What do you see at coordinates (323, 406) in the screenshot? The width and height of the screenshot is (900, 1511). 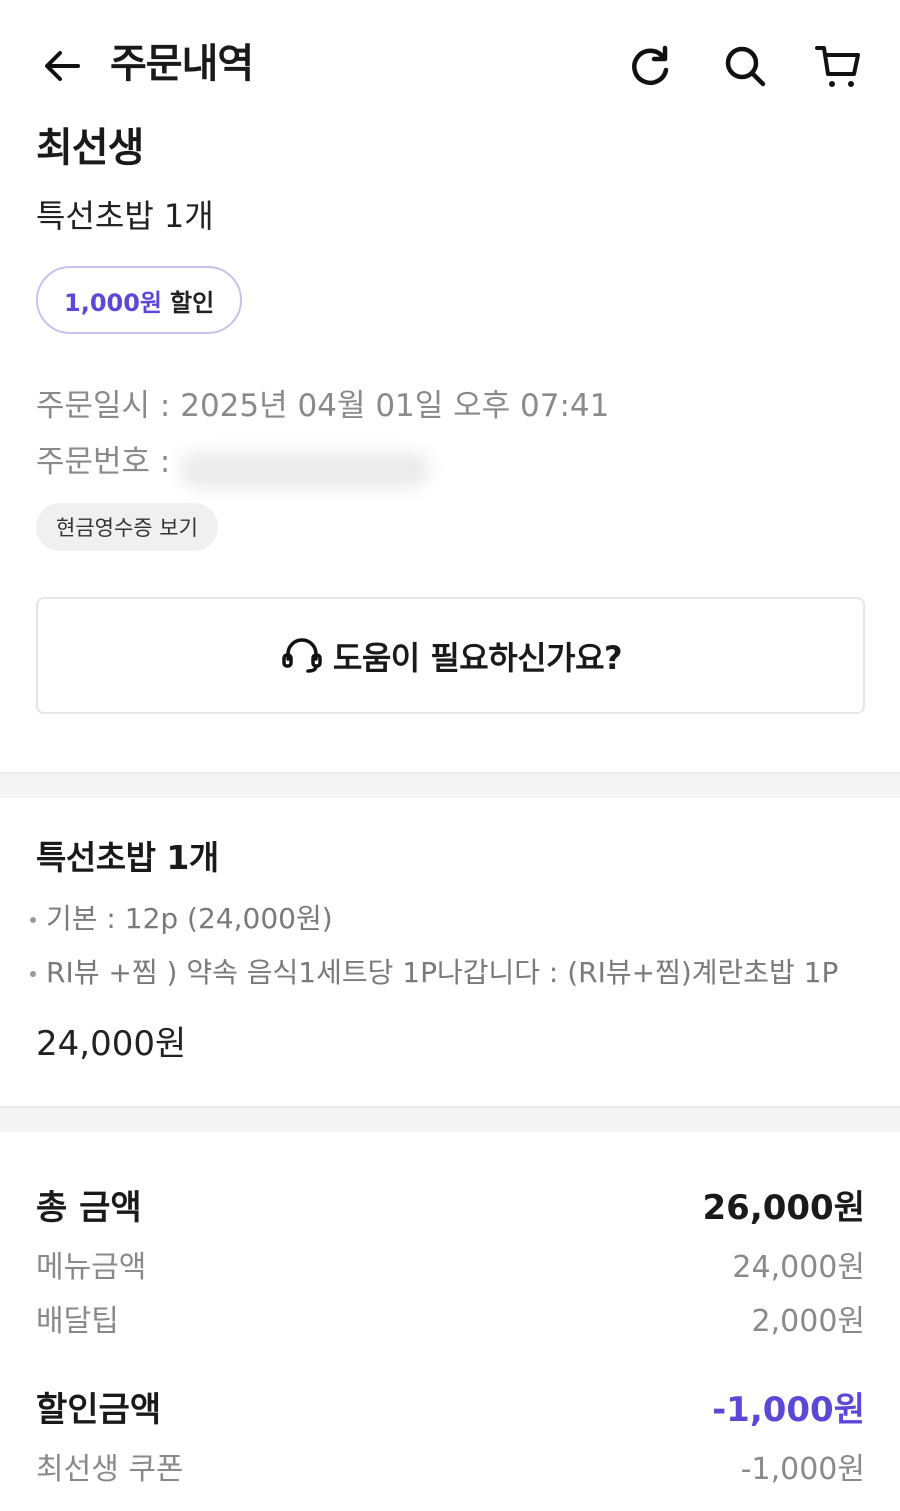 I see `order-date: 주문일시 : 2025년 04월 01일 오후 07:41` at bounding box center [323, 406].